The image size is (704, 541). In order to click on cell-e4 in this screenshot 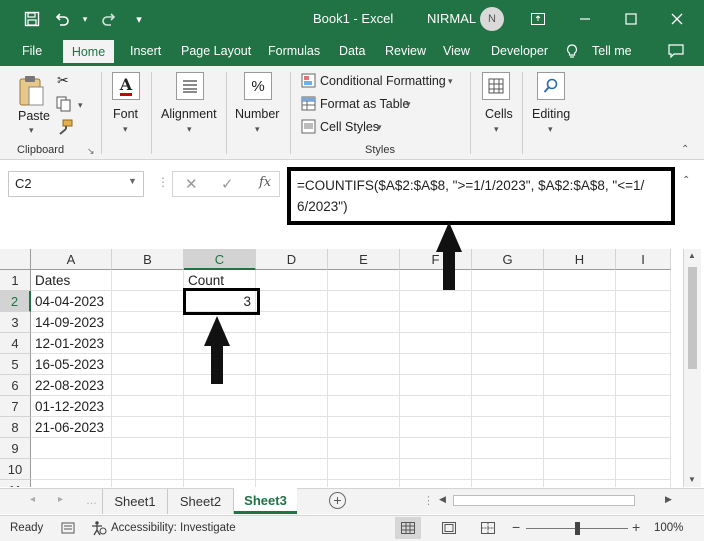, I will do `click(364, 343)`.